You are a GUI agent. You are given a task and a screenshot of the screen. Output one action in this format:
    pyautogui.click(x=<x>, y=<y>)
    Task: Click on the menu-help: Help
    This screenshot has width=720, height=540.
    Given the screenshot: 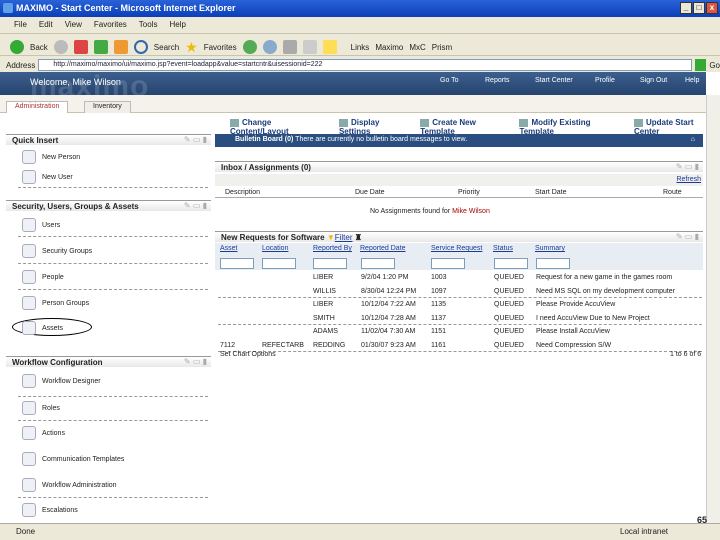 What is the action you would take?
    pyautogui.click(x=177, y=24)
    